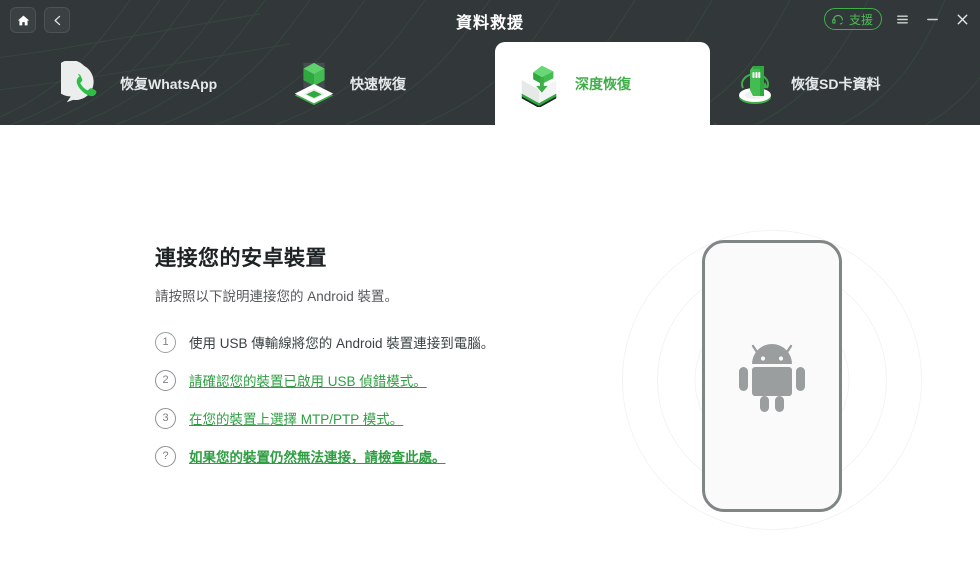 This screenshot has height=582, width=980. Describe the element at coordinates (169, 83) in the screenshot. I see `tab-label: 恢复WhatsApp` at that location.